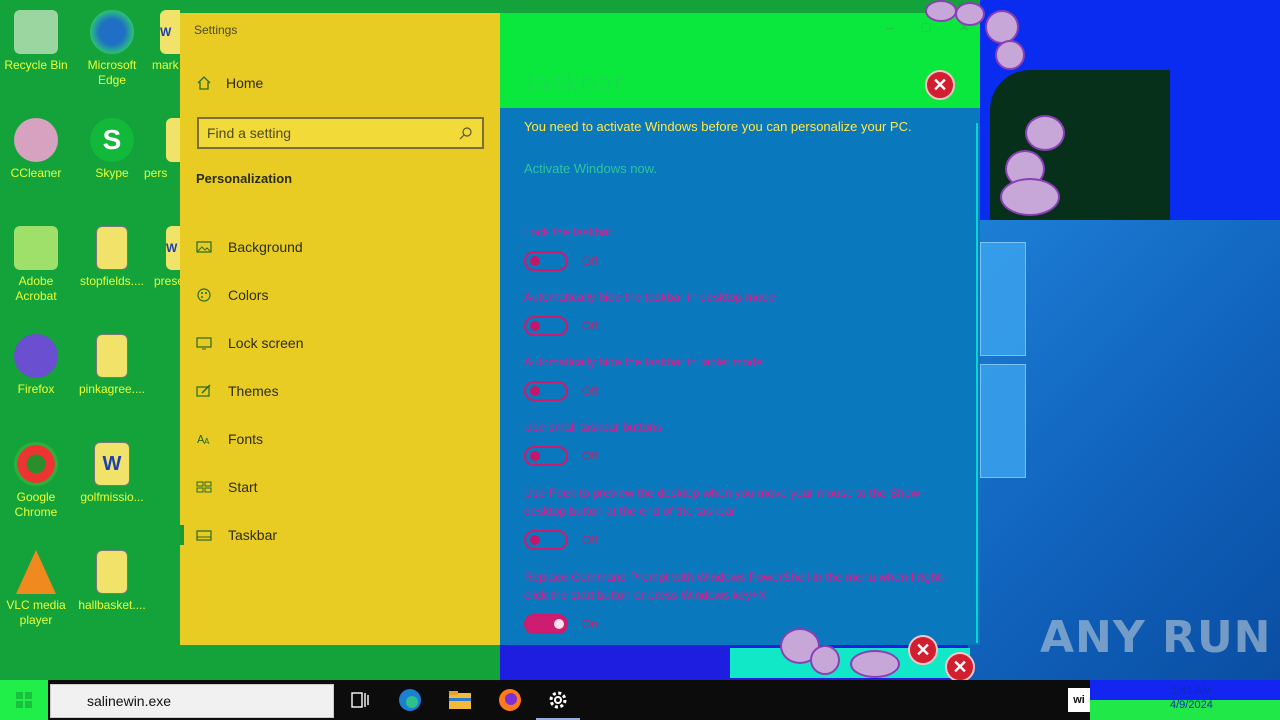 The width and height of the screenshot is (1280, 720). I want to click on desktop-icon-skype: S Skype, so click(112, 149).